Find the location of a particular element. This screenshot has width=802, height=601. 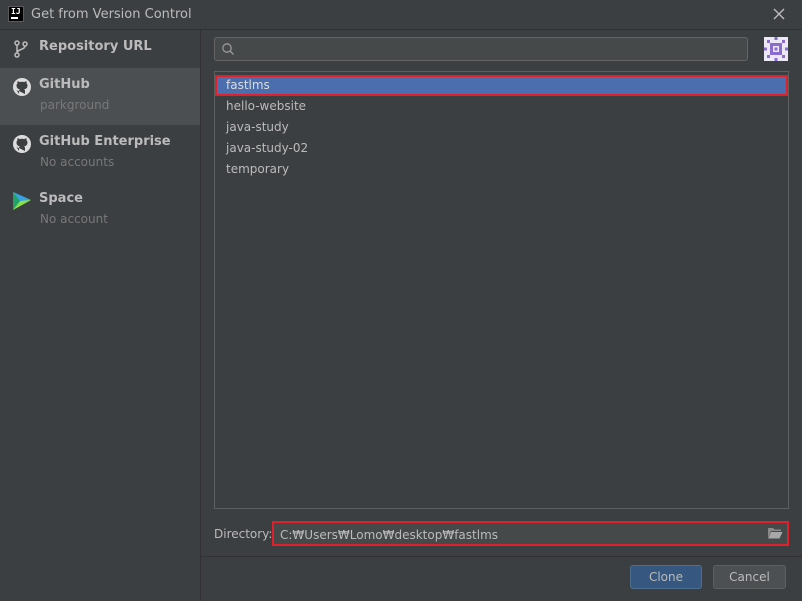

sidebar-item-label: Space is located at coordinates (61, 198).